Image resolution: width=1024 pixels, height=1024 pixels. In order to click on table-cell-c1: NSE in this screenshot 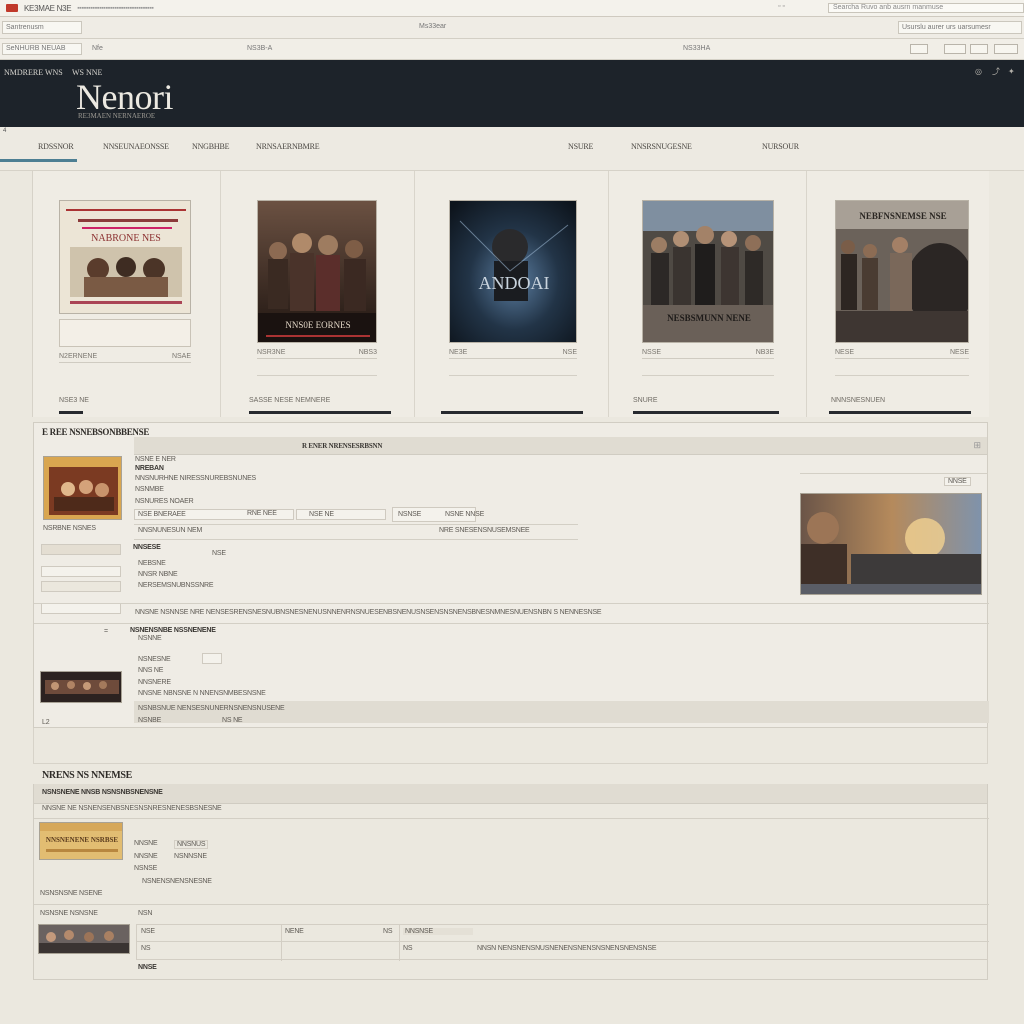, I will do `click(148, 931)`.